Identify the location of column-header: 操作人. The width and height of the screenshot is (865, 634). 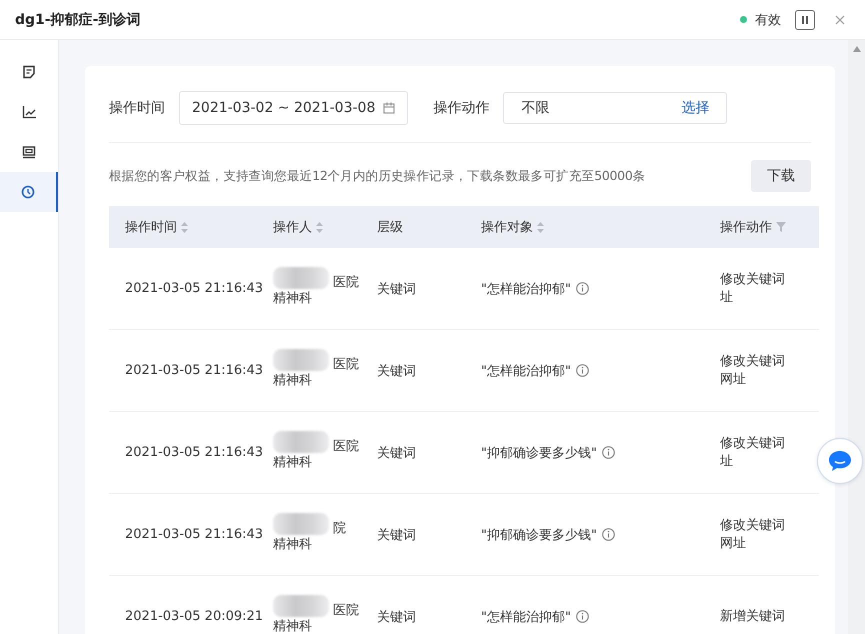
(292, 227).